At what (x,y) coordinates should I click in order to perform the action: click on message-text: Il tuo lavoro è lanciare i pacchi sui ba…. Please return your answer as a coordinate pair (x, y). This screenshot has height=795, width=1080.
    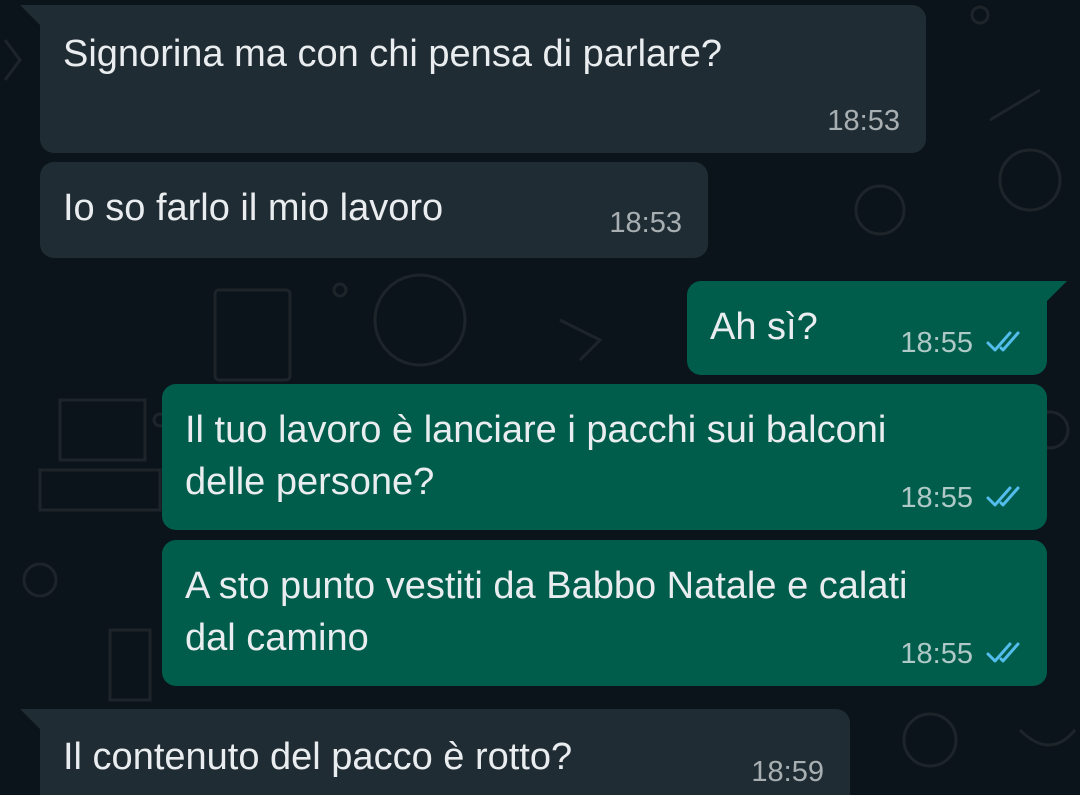
    Looking at the image, I should click on (536, 456).